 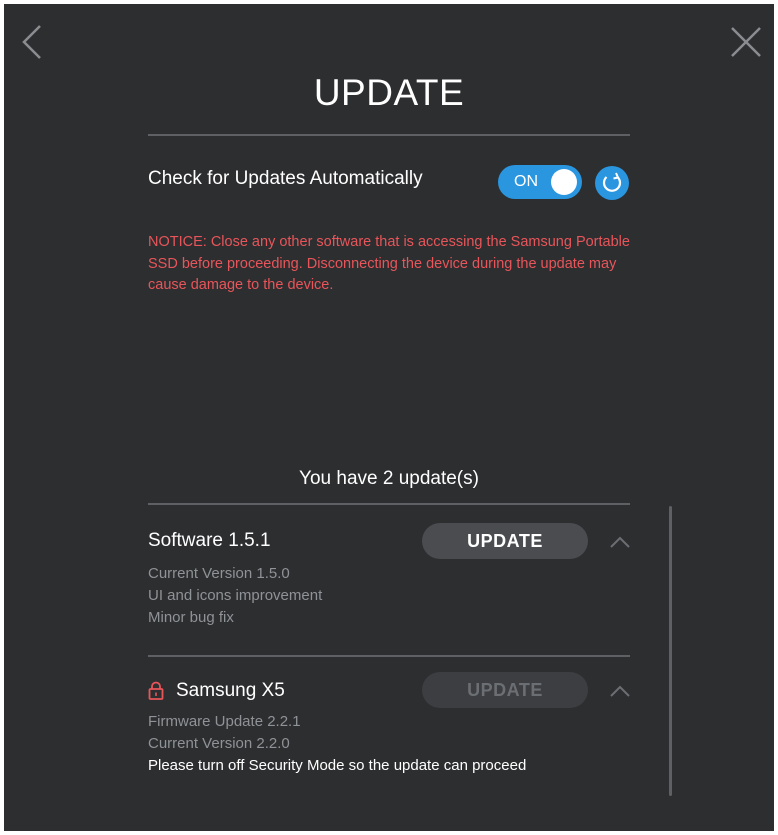 I want to click on refresh-icon, so click(x=612, y=182).